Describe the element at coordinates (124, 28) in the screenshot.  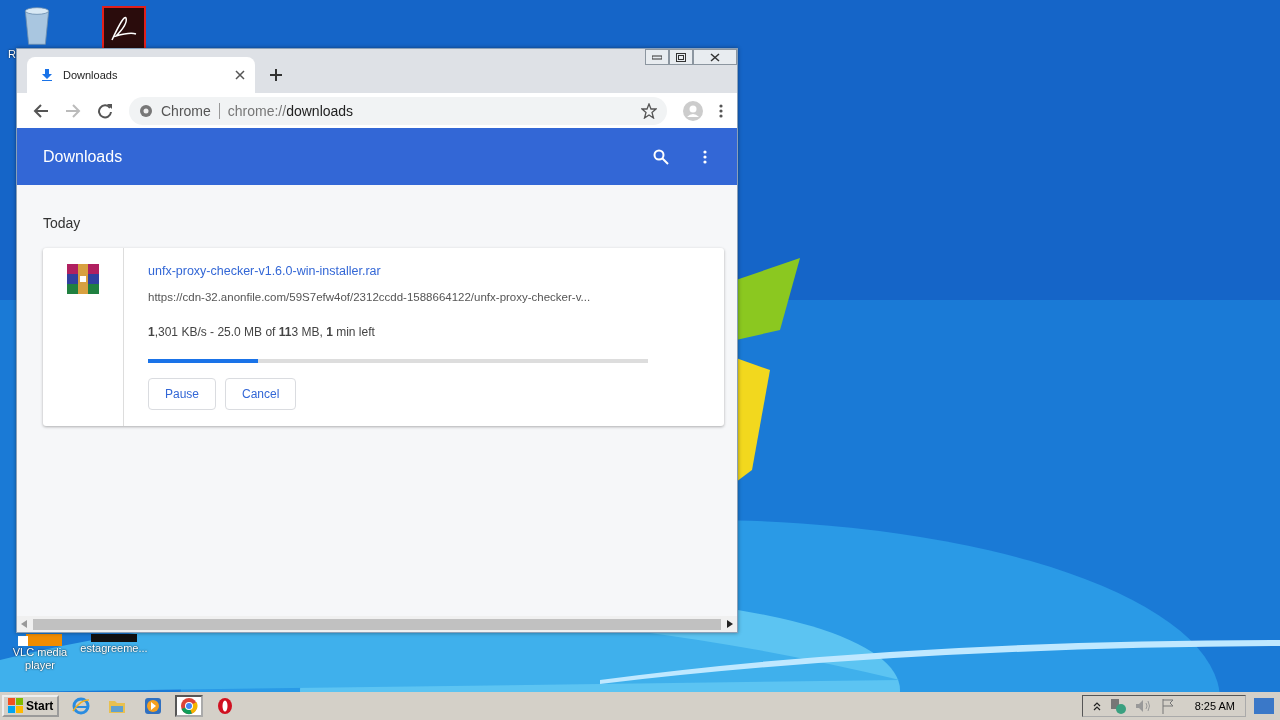
I see `pdf-app-icon` at that location.